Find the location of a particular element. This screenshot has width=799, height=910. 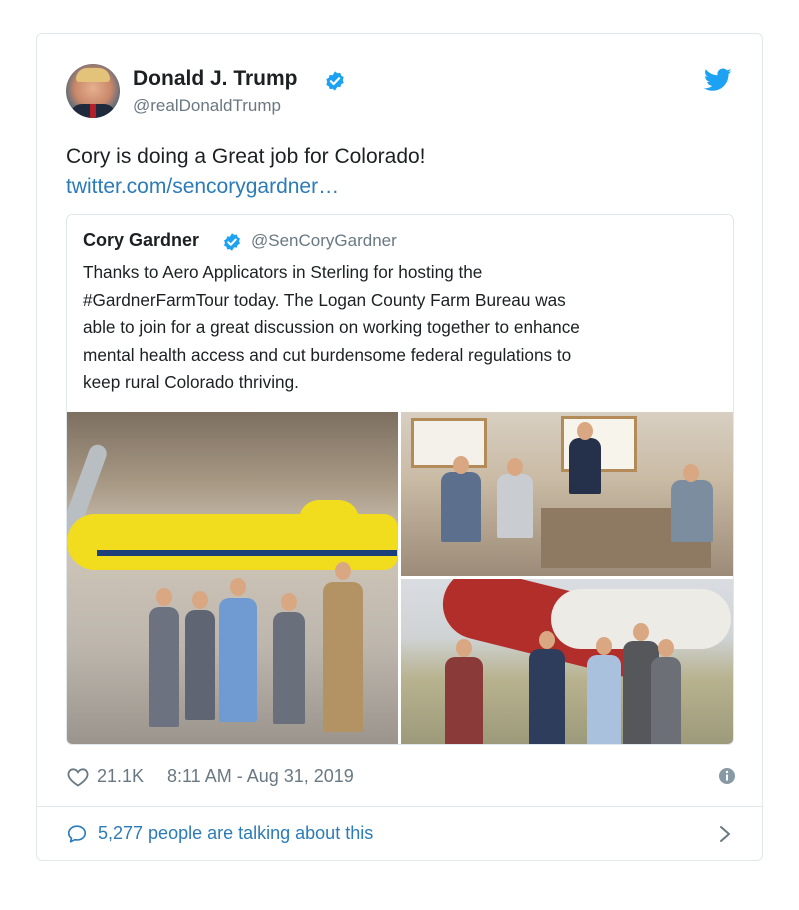

talking-count: 5,277 people are talking about this is located at coordinates (235, 833).